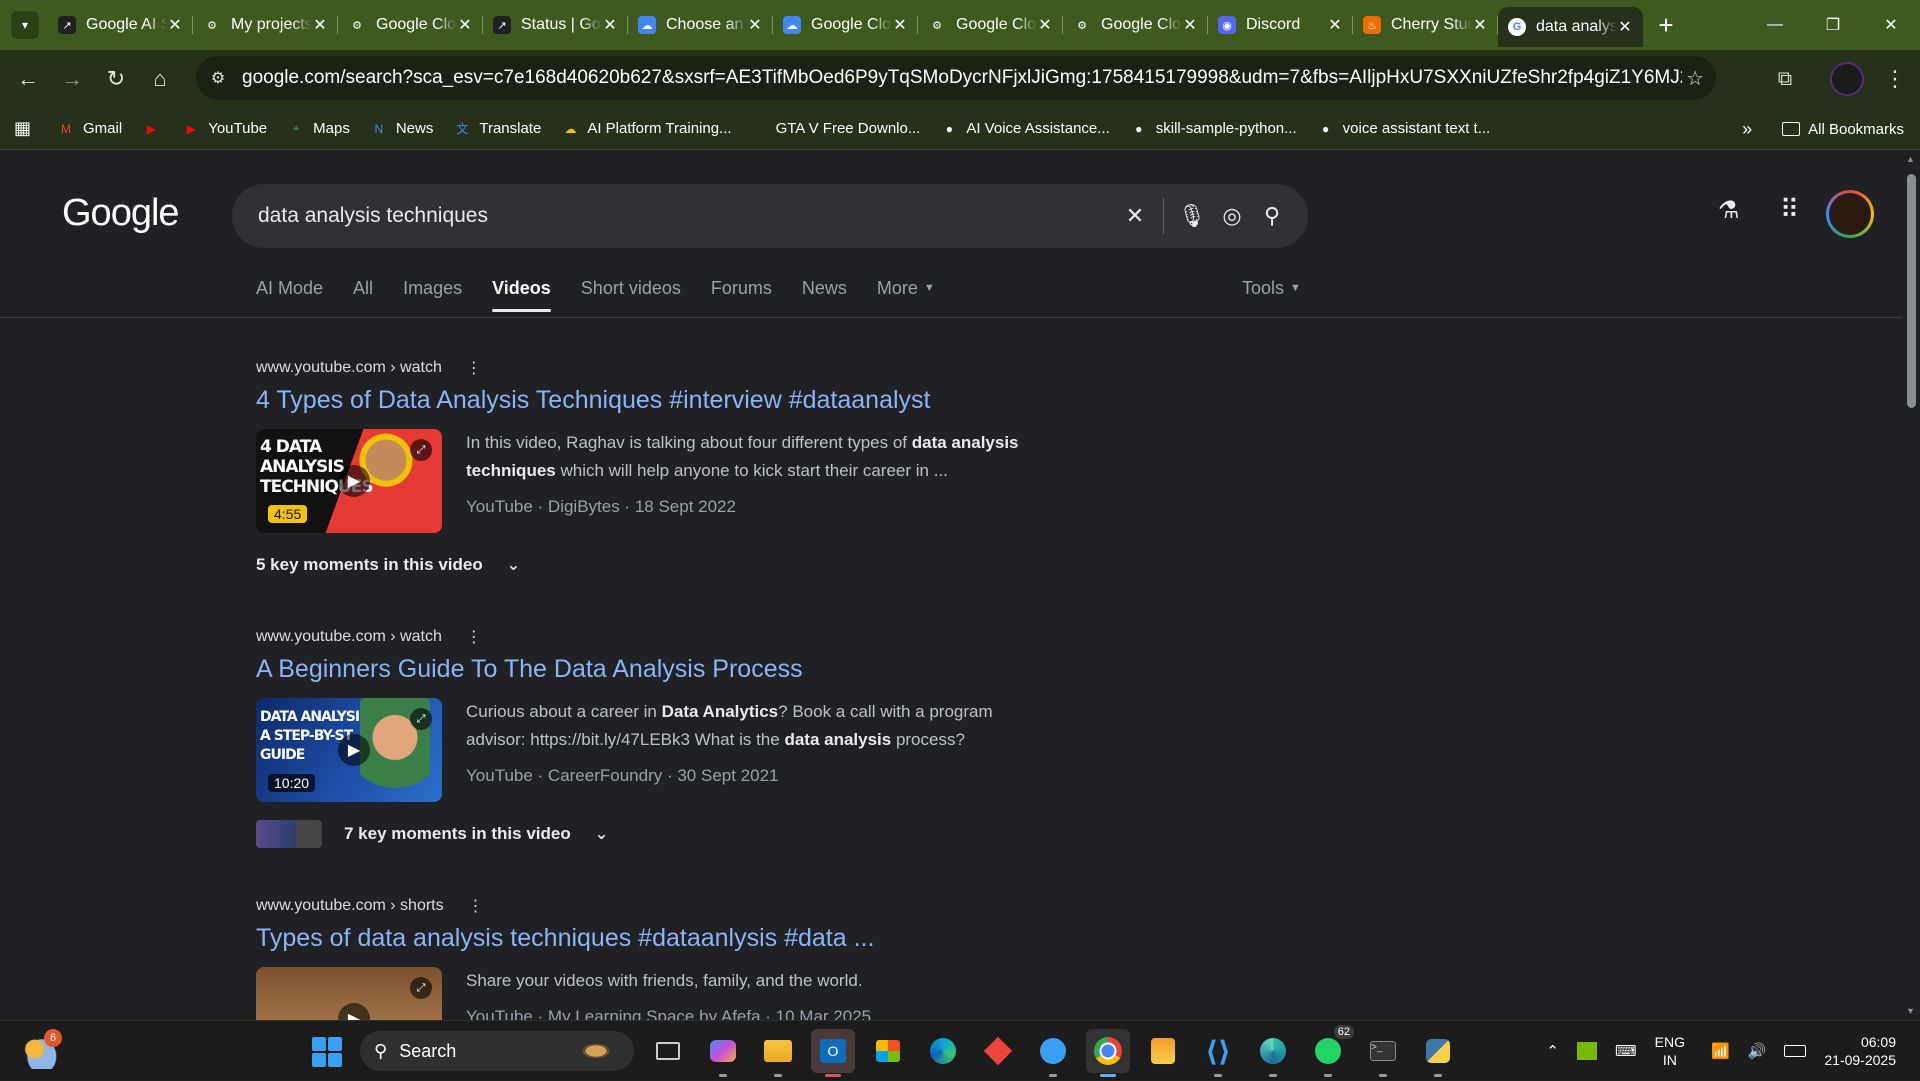 This screenshot has height=1081, width=1920. Describe the element at coordinates (1833, 25) in the screenshot. I see `restore-button: ❐` at that location.